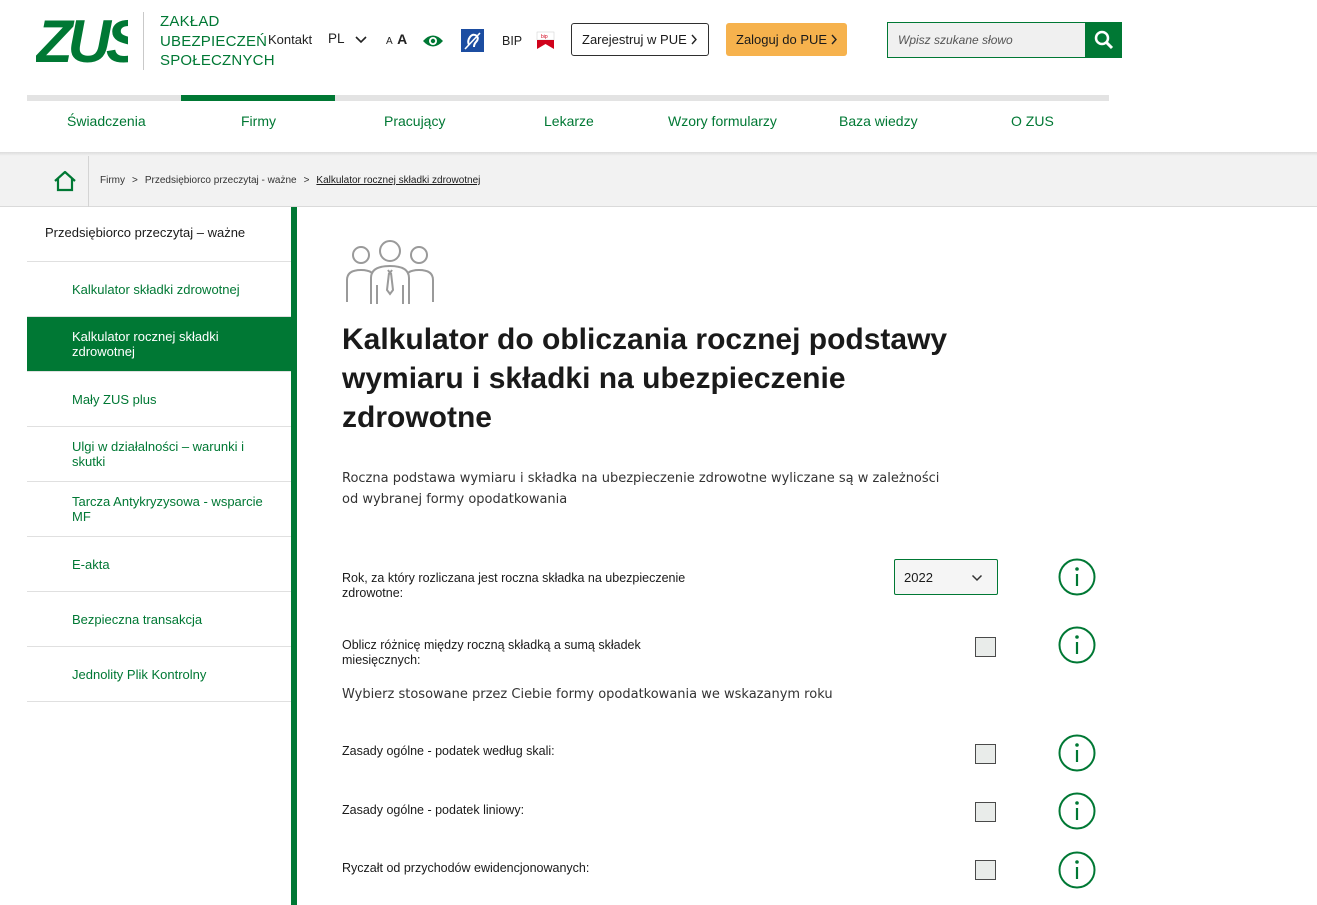  Describe the element at coordinates (159, 399) in the screenshot. I see `sidebar-item-maly-zus-plus: Mały ZUS plus` at that location.